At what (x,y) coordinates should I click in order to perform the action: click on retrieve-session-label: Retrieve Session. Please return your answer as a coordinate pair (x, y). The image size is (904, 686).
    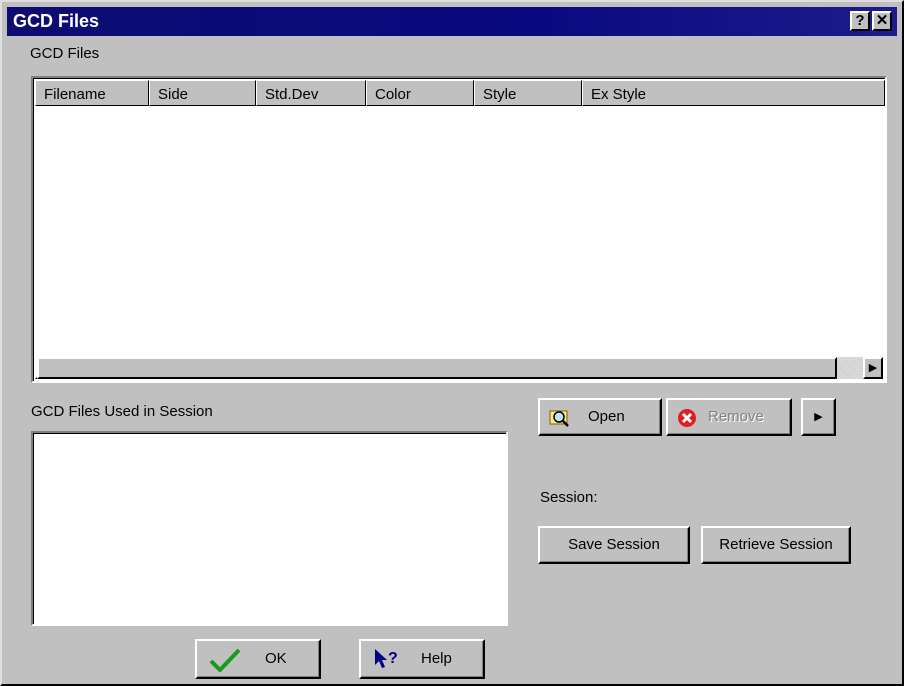
    Looking at the image, I should click on (776, 544).